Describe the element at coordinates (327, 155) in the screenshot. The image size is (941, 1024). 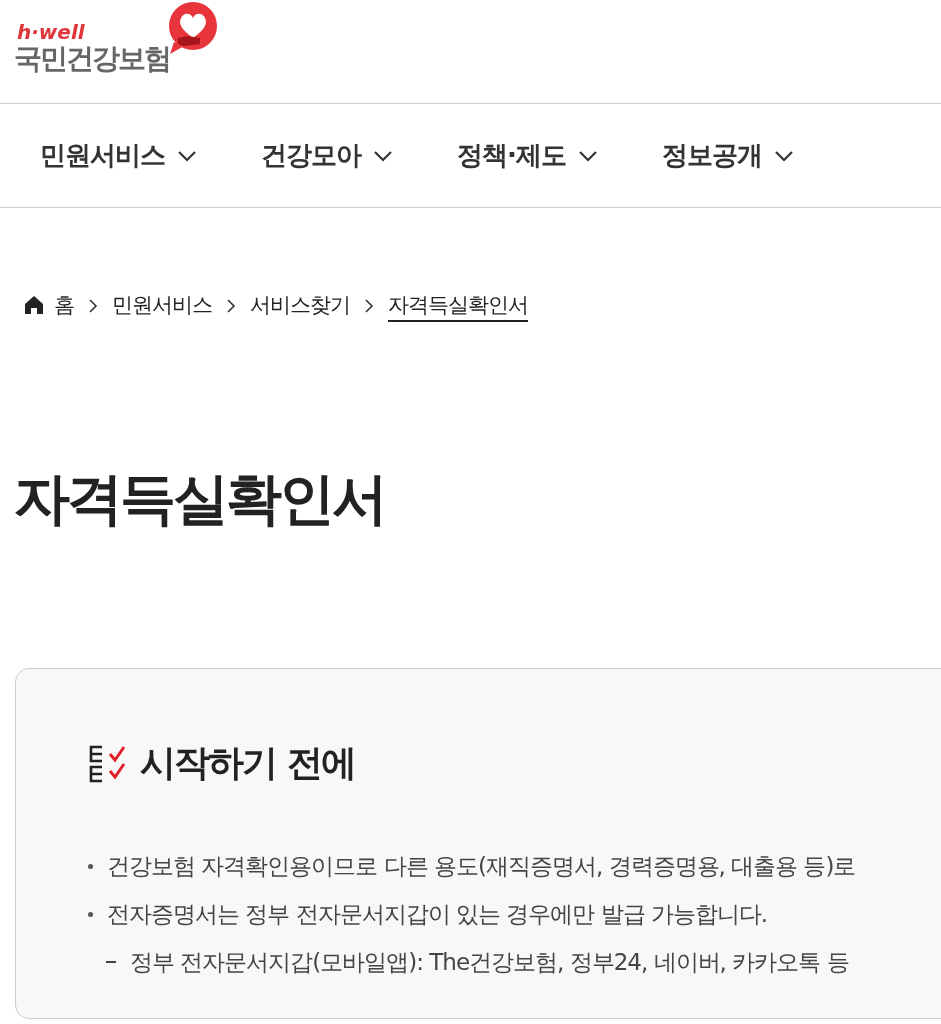
I see `nav-menu-item: 건강모아` at that location.